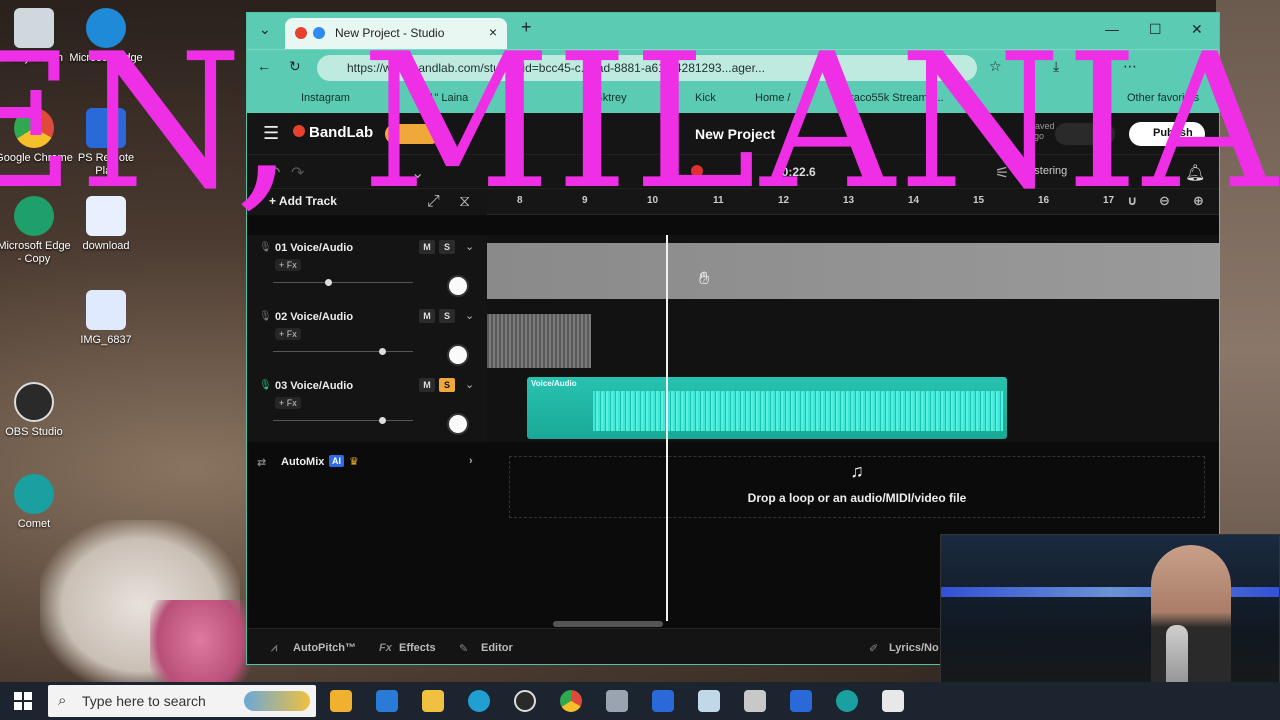  What do you see at coordinates (35, 252) in the screenshot?
I see `desktop-icon-label: Microsoft Edge - Copy` at bounding box center [35, 252].